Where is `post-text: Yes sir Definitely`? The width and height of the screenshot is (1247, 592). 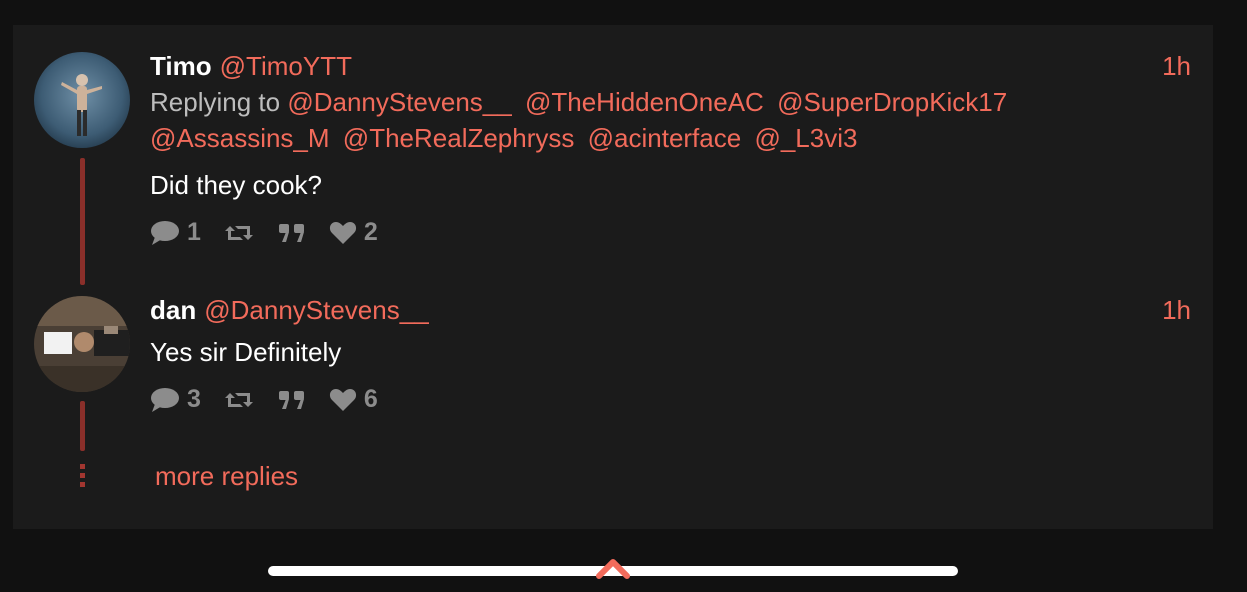 post-text: Yes sir Definitely is located at coordinates (246, 352).